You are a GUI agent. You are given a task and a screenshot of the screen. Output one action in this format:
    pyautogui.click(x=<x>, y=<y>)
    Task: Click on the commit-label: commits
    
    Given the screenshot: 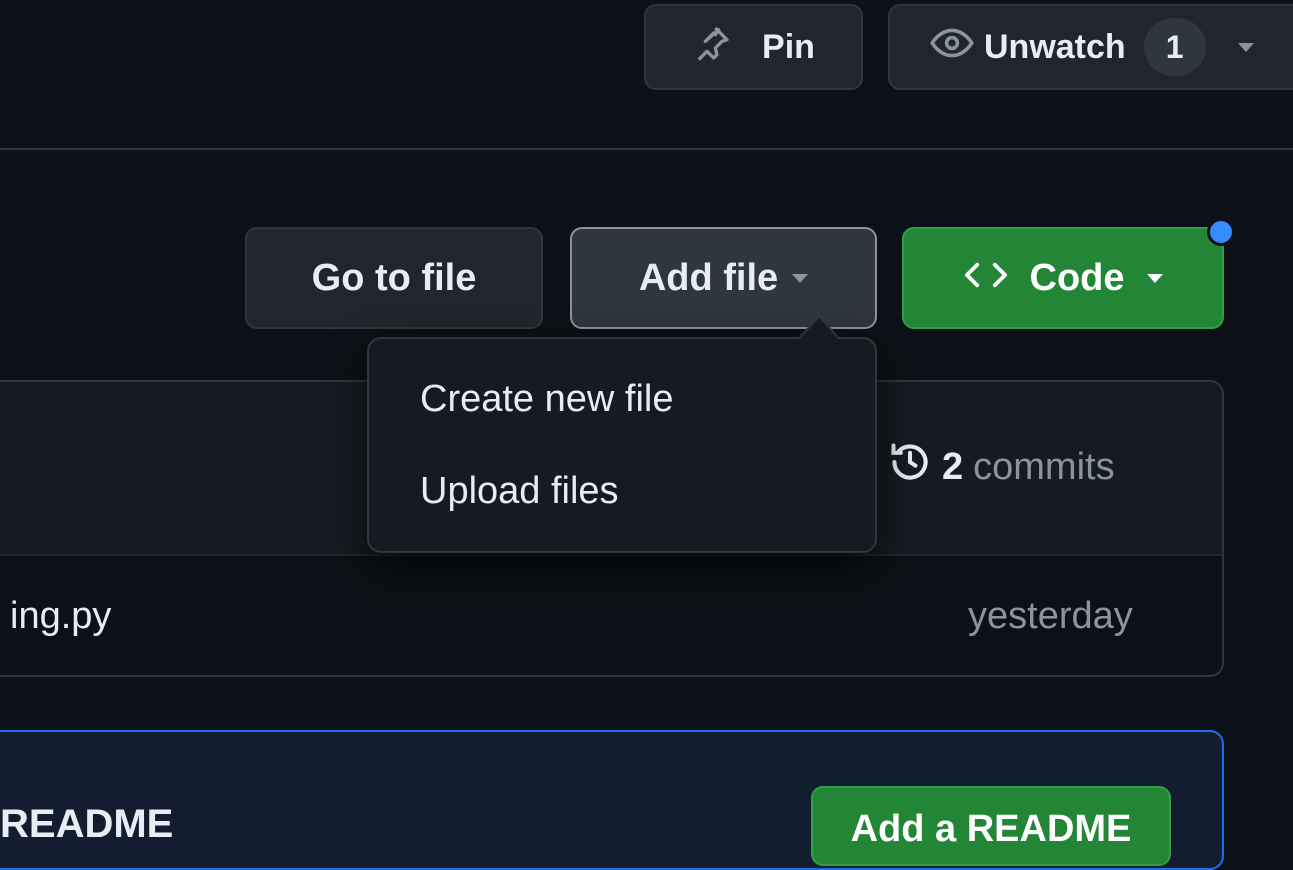 What is the action you would take?
    pyautogui.click(x=1044, y=466)
    